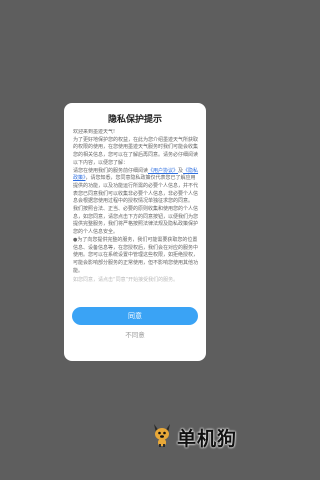 This screenshot has height=480, width=320. Describe the element at coordinates (94, 132) in the screenshot. I see `welcome-text: 欢迎来到墨迹天气!` at that location.